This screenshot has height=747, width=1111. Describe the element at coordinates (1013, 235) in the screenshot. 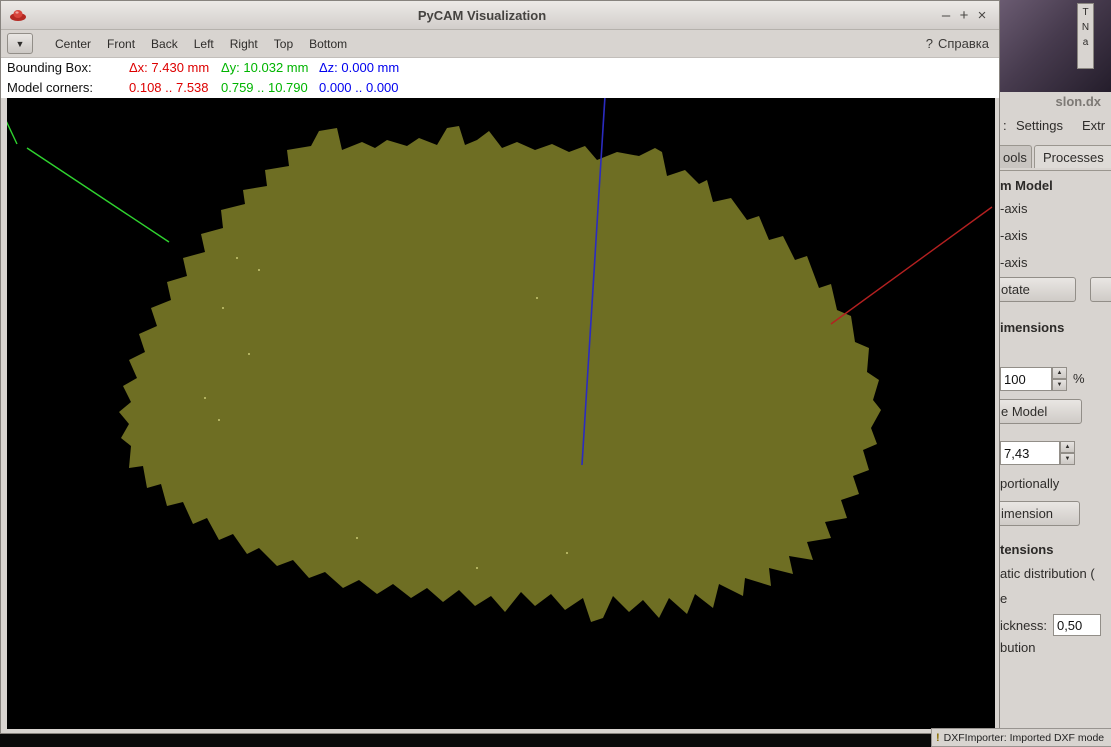

I see `radio-y-axis: -axis` at that location.